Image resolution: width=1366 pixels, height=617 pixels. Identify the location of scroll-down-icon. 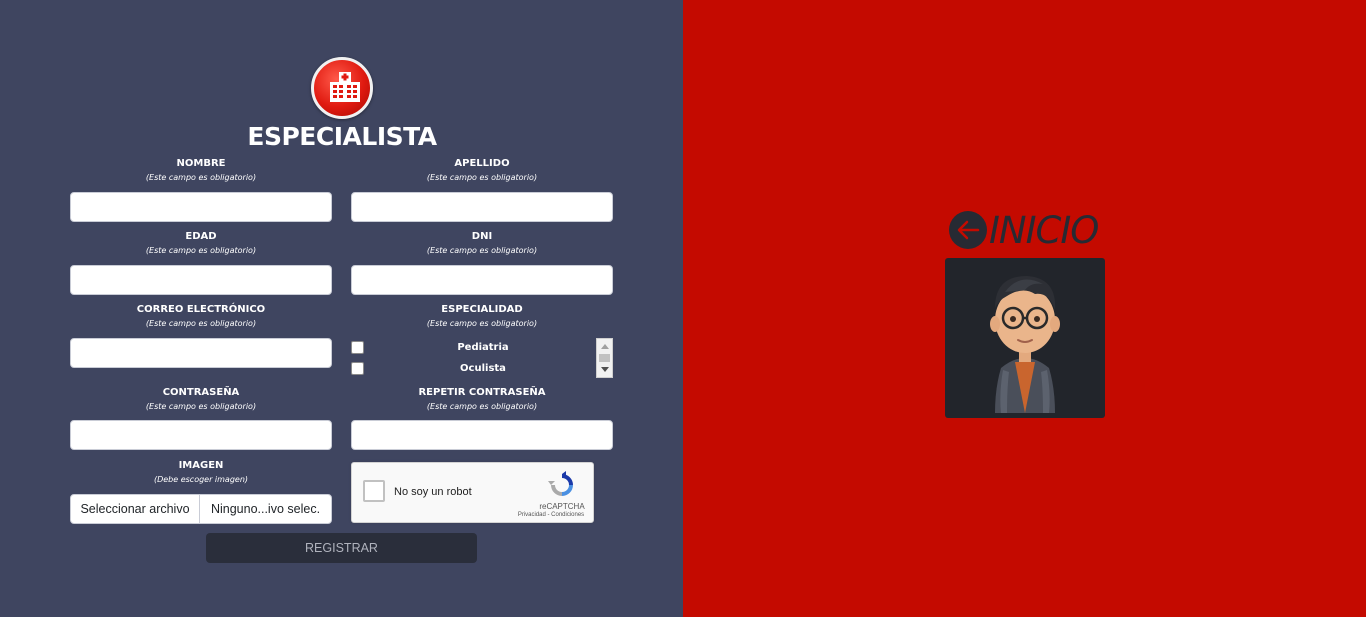
(605, 369).